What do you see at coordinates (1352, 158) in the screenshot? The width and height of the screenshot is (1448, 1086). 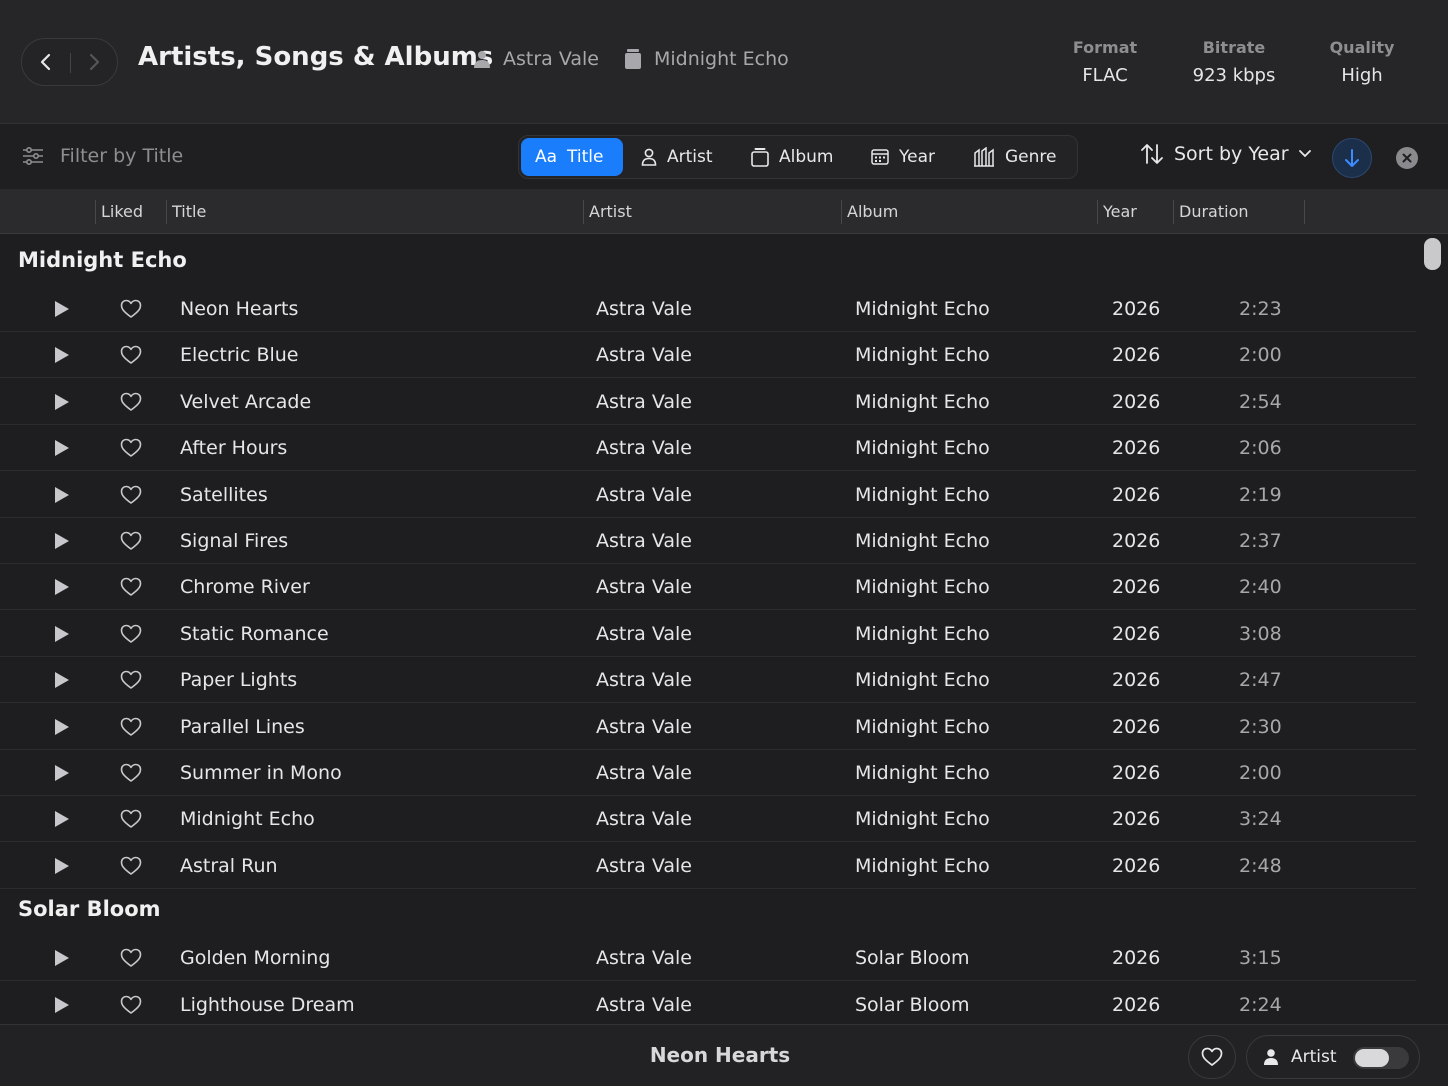 I see `sort-direction-button` at bounding box center [1352, 158].